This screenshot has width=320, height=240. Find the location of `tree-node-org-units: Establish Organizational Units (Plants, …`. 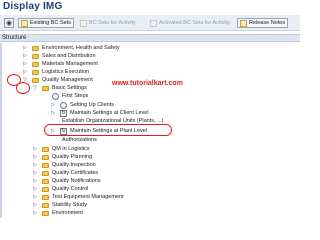

tree-node-org-units: Establish Organizational Units (Plants, … is located at coordinates (113, 121).